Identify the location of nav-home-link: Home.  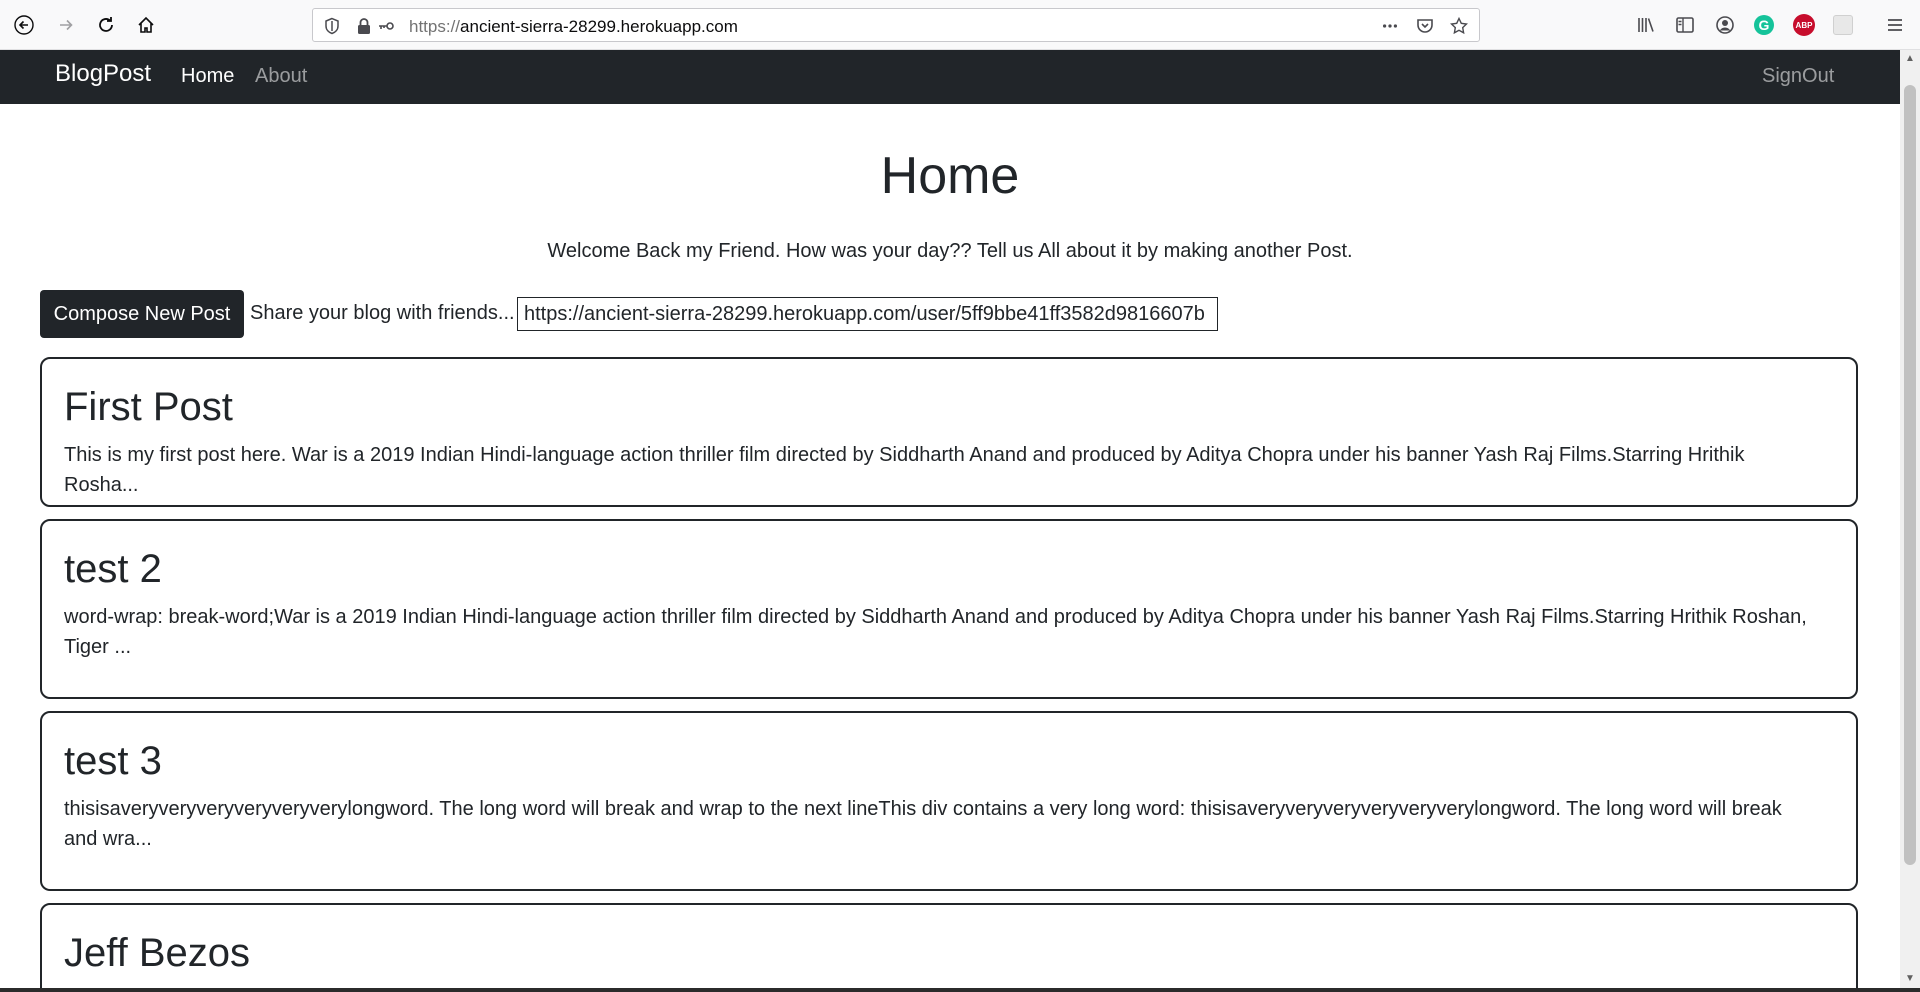
(207, 76).